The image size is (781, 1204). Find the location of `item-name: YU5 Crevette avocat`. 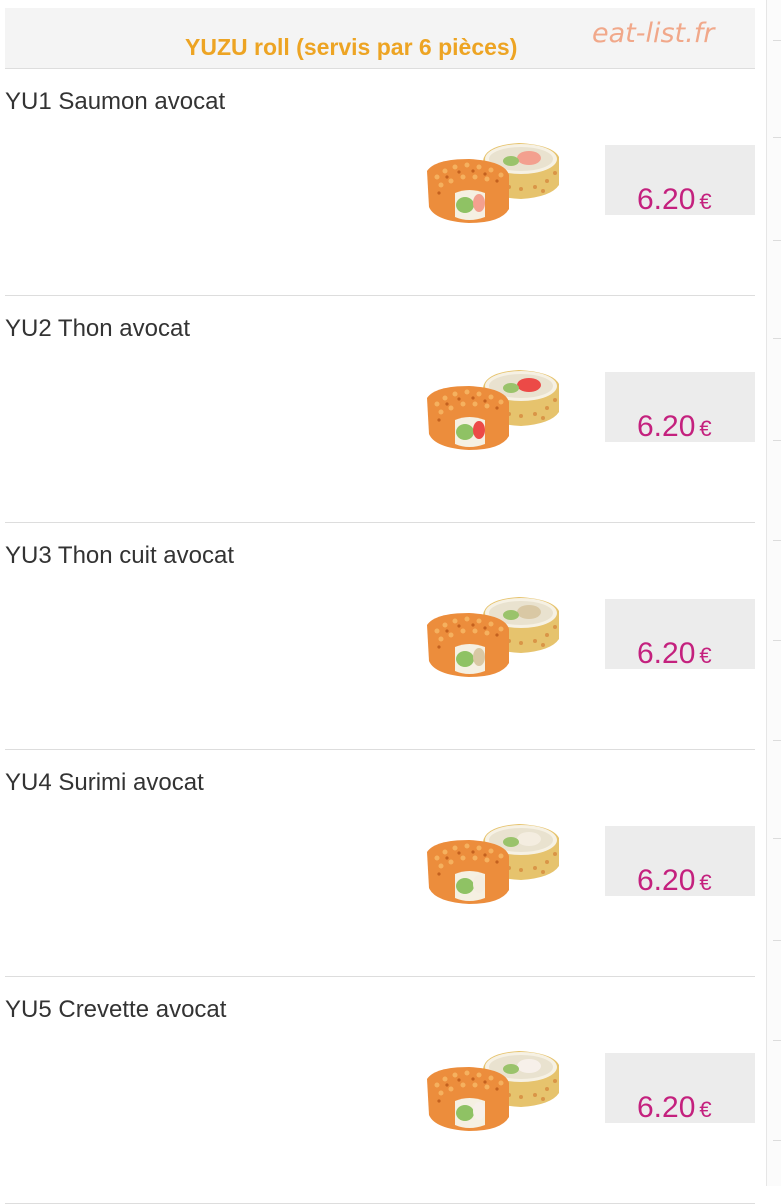

item-name: YU5 Crevette avocat is located at coordinates (116, 1009).